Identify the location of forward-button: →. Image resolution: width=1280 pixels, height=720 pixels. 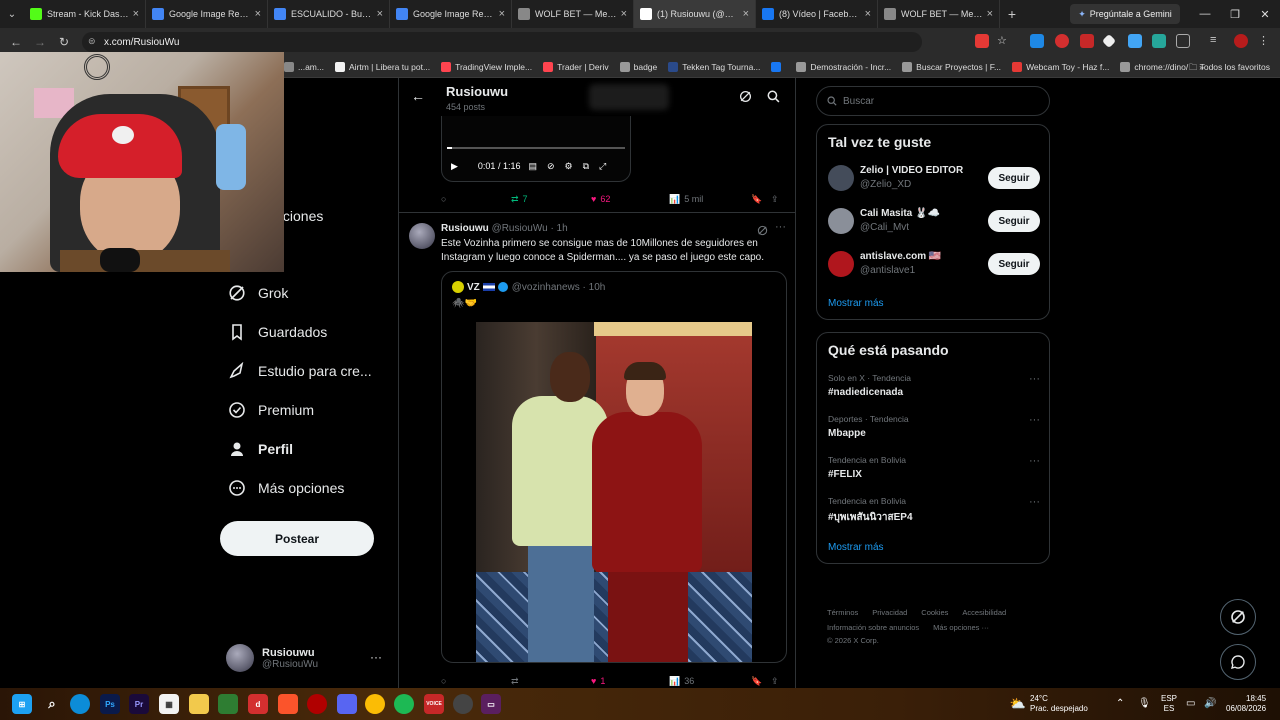
(40, 42).